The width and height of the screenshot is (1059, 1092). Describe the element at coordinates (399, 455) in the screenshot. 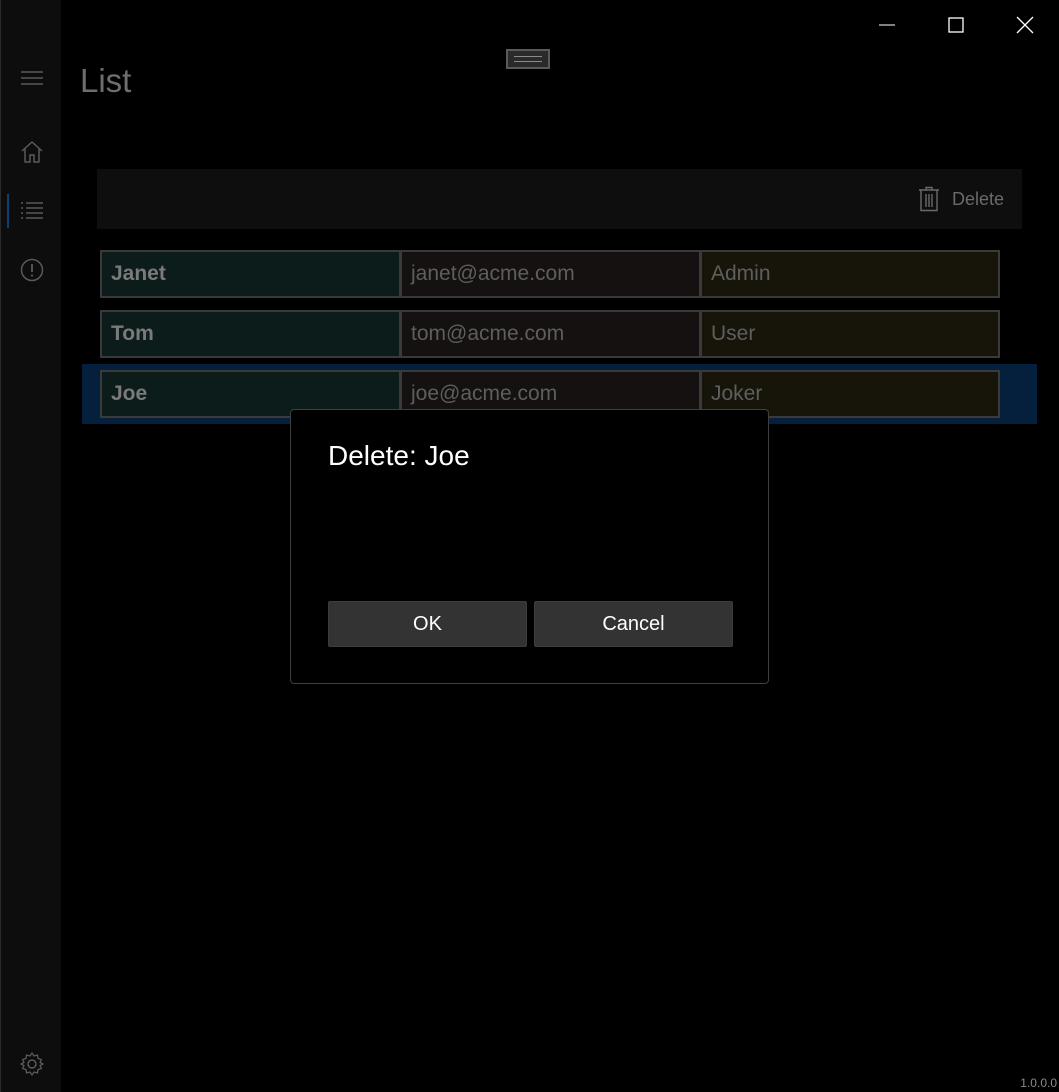

I see `dialog-title: Delete: Joe` at that location.